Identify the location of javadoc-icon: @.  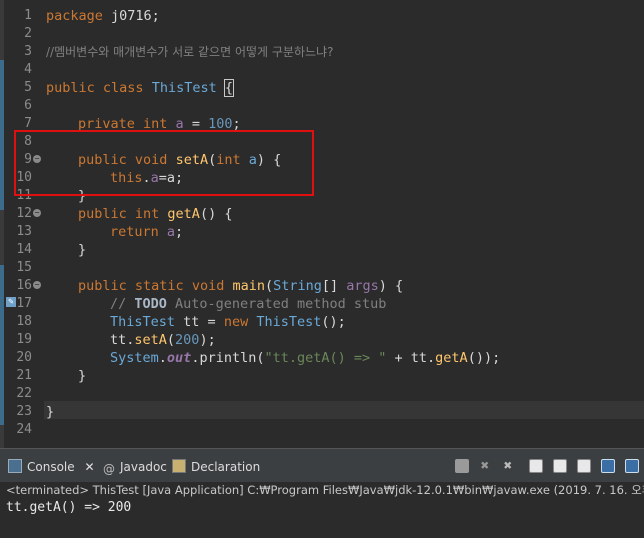
(109, 469).